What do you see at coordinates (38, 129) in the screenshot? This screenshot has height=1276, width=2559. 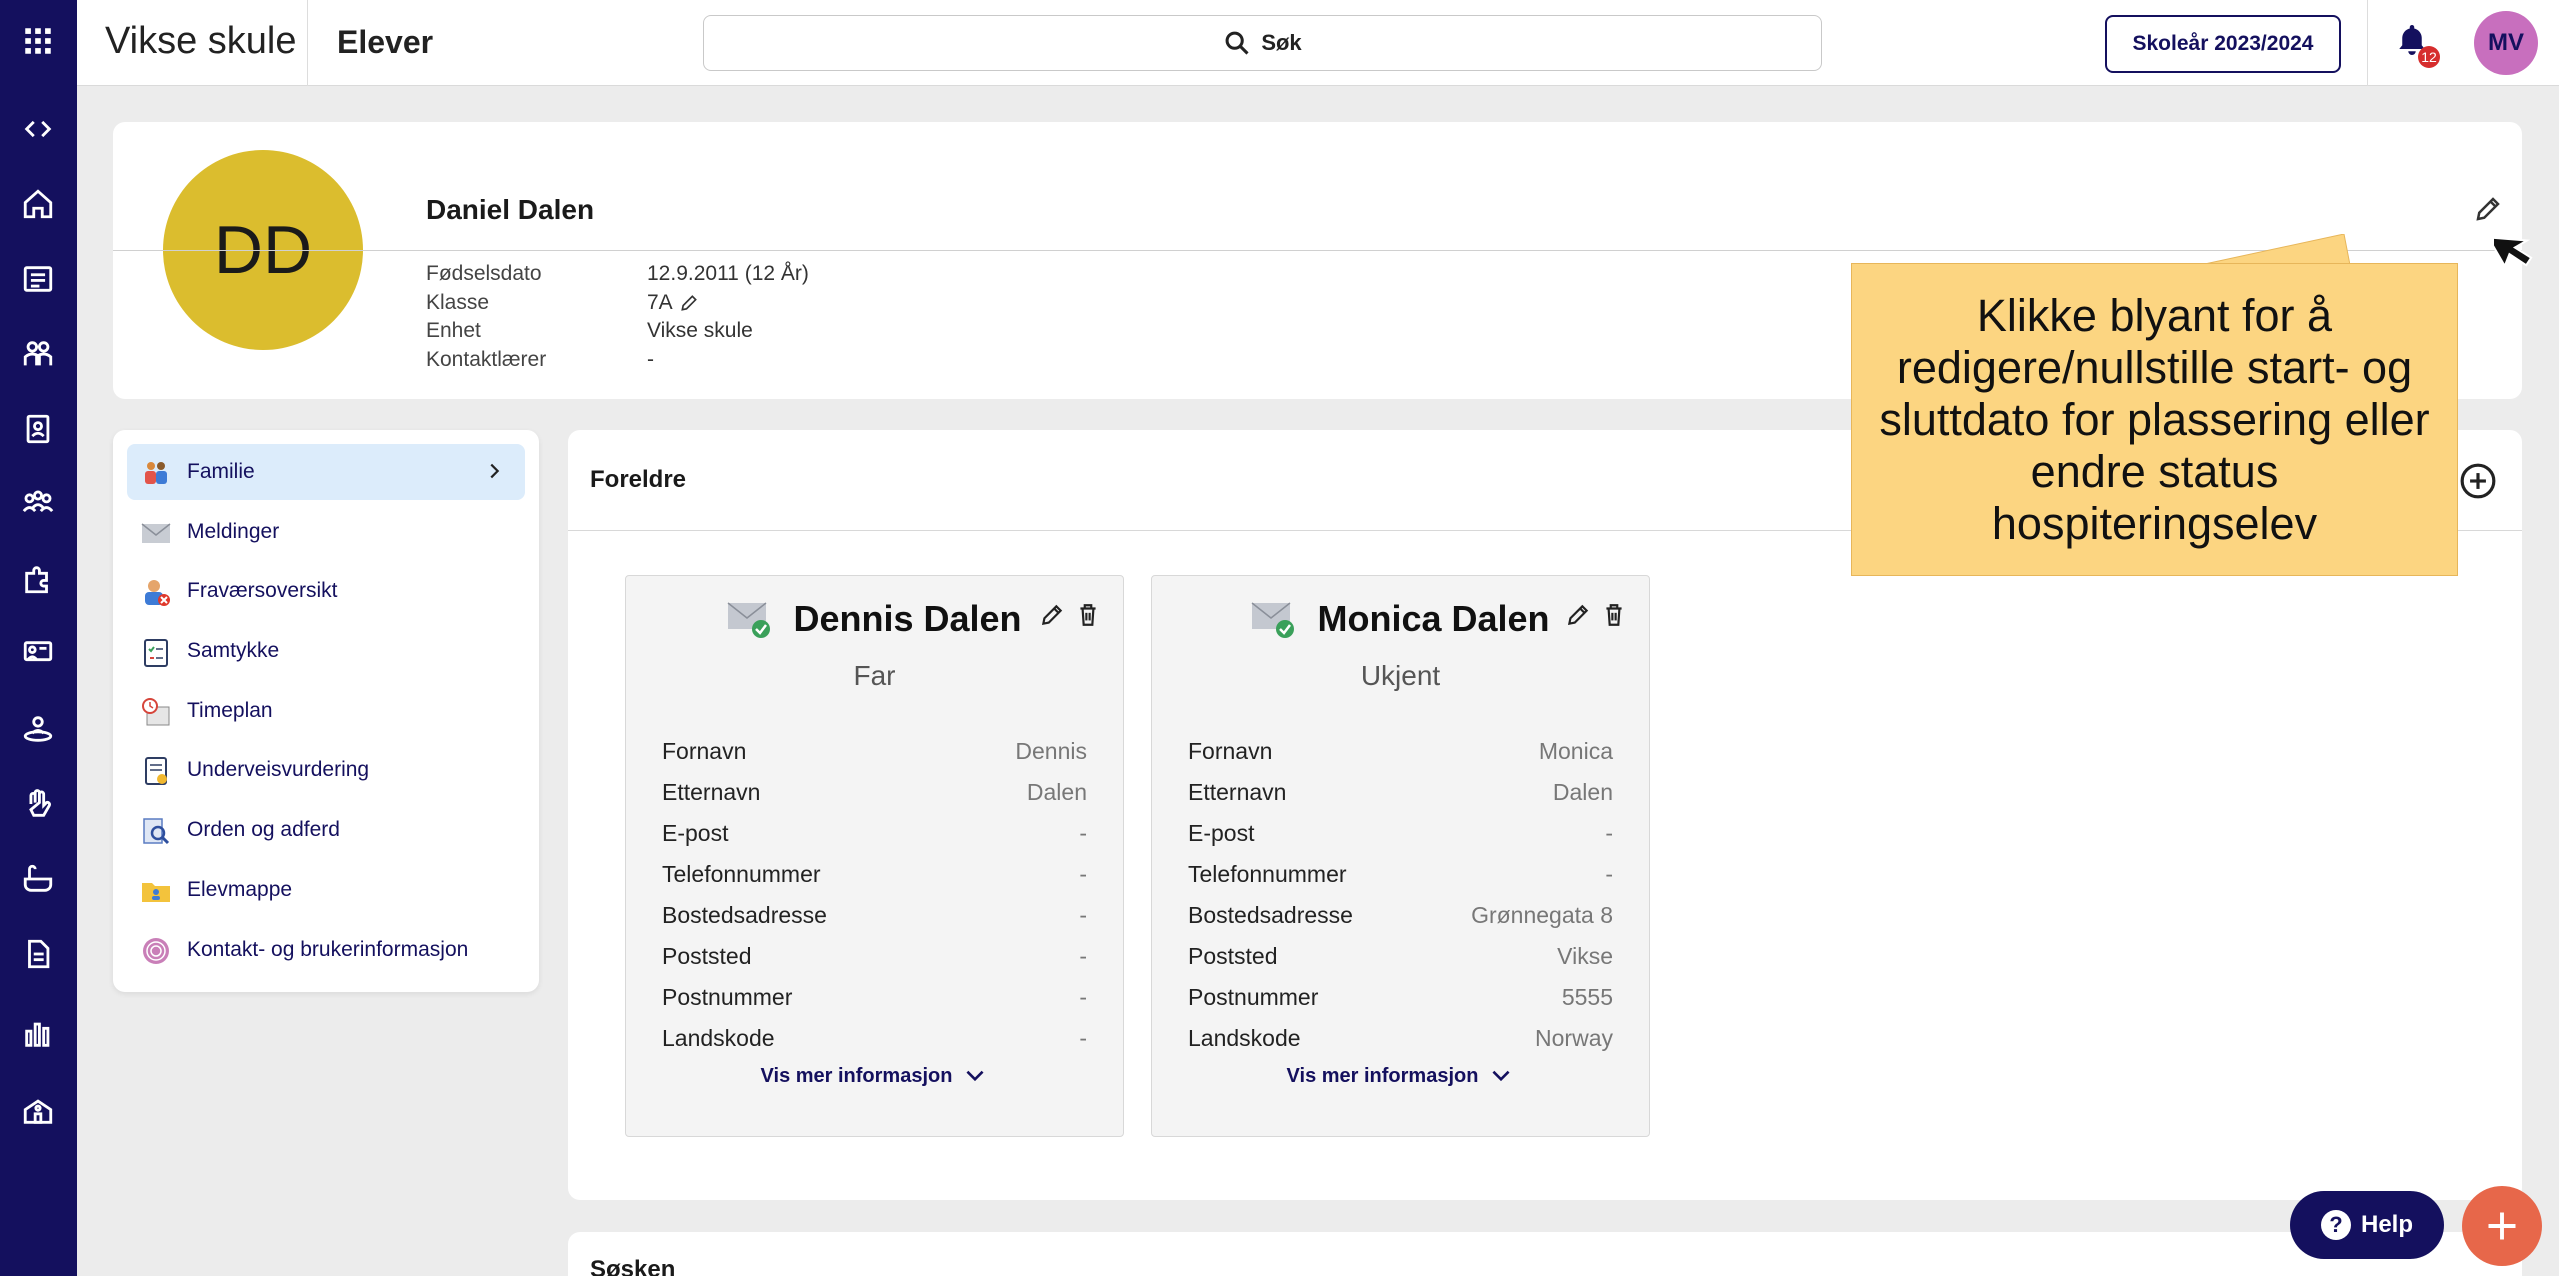 I see `collapse-toggle-icon` at bounding box center [38, 129].